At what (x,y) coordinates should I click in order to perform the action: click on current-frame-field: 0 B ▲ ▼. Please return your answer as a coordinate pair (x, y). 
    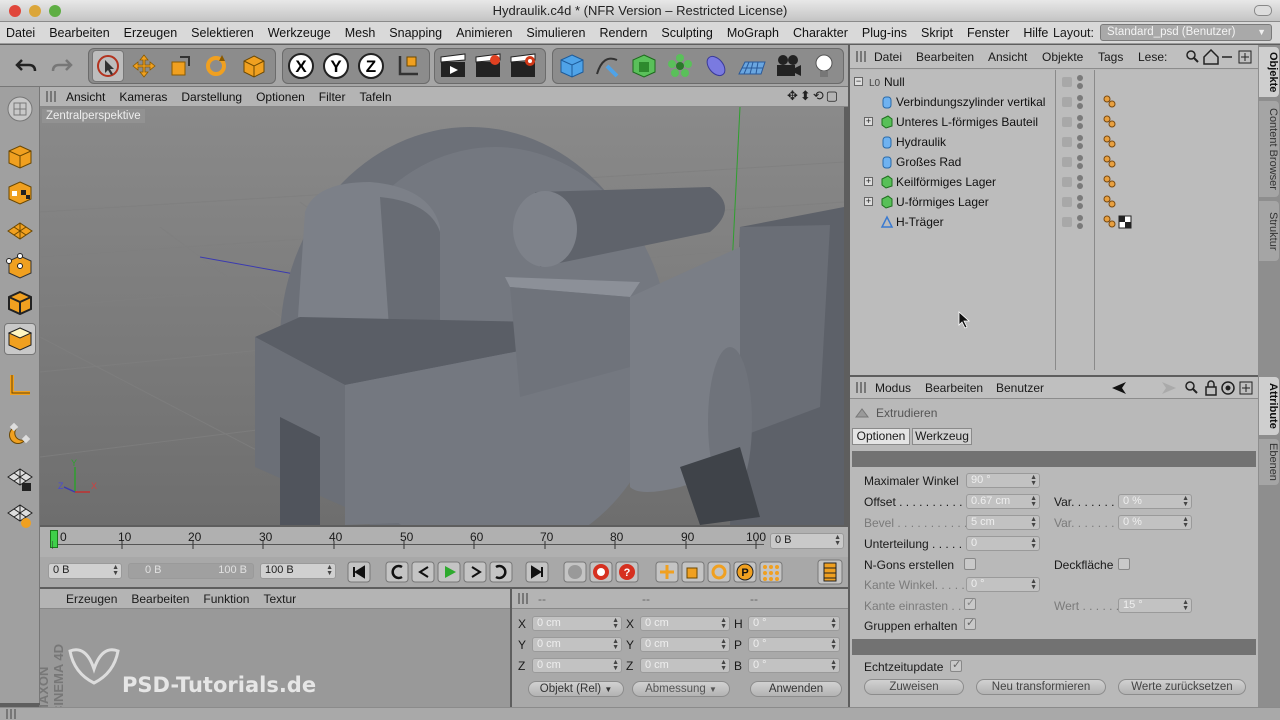
    Looking at the image, I should click on (807, 541).